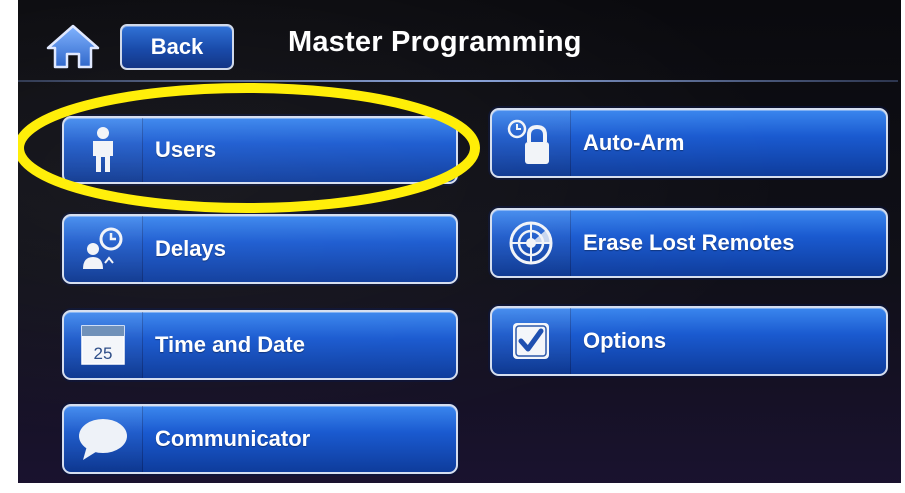 The width and height of the screenshot is (905, 493). I want to click on communicator-label: Communicator, so click(233, 438).